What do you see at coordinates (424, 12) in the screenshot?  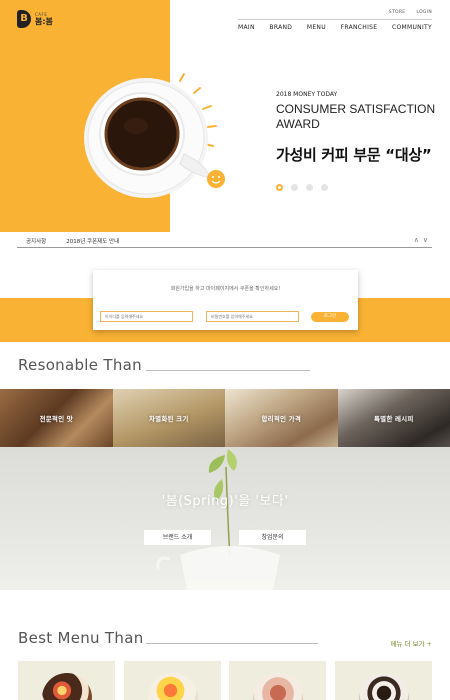 I see `util-login-link: LOGIN` at bounding box center [424, 12].